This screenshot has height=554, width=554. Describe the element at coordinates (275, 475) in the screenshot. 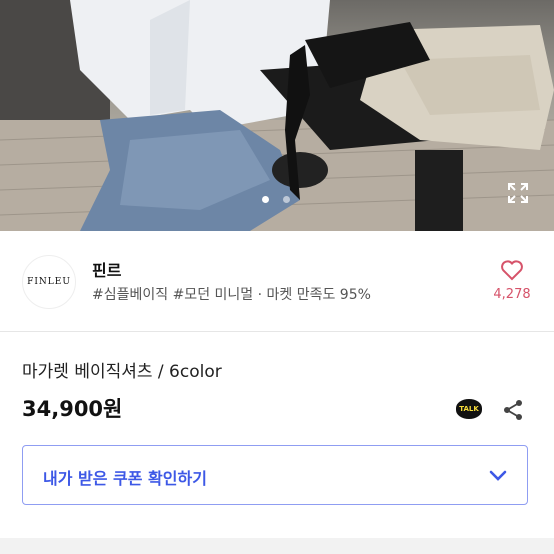

I see `coupon-check-button: 내가 받은 쿠폰 확인하기` at that location.